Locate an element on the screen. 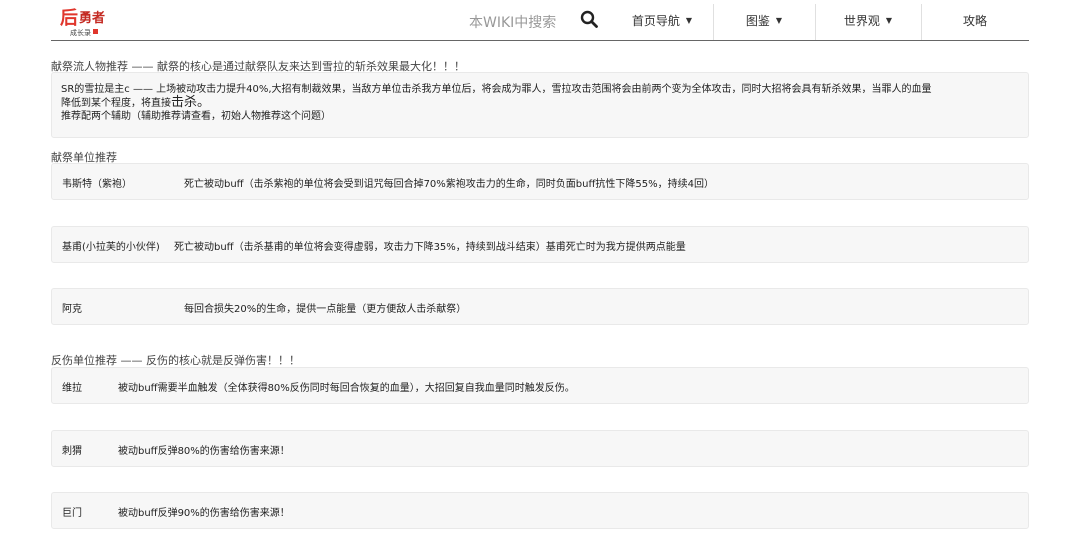  unit-name: 巨门 is located at coordinates (72, 513).